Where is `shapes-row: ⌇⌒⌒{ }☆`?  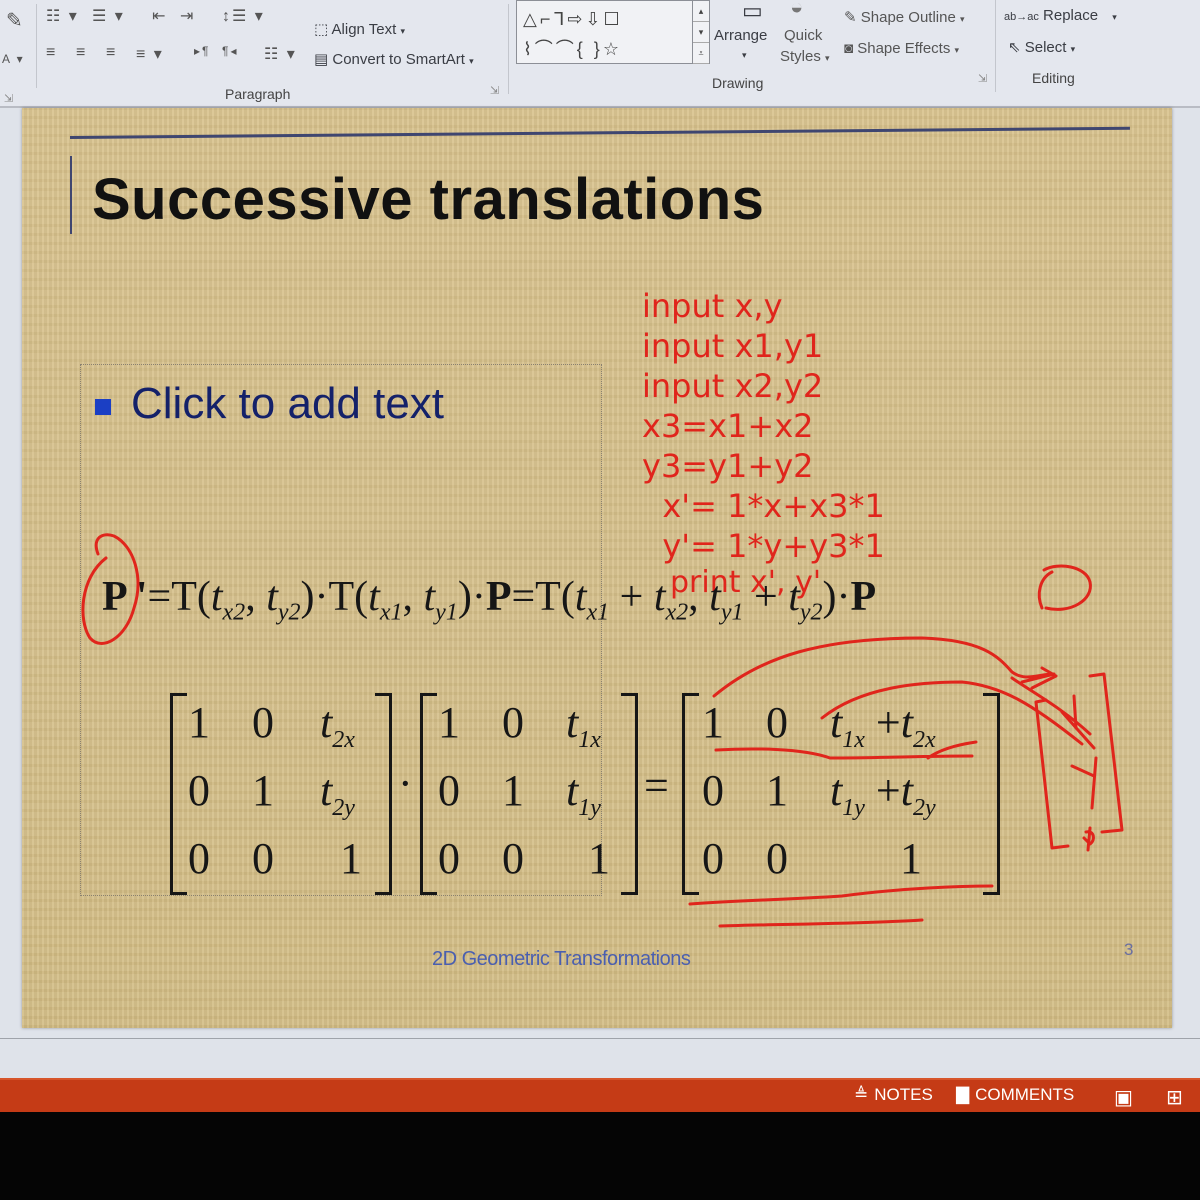
shapes-row: ⌇⌒⌒{ }☆ is located at coordinates (572, 48).